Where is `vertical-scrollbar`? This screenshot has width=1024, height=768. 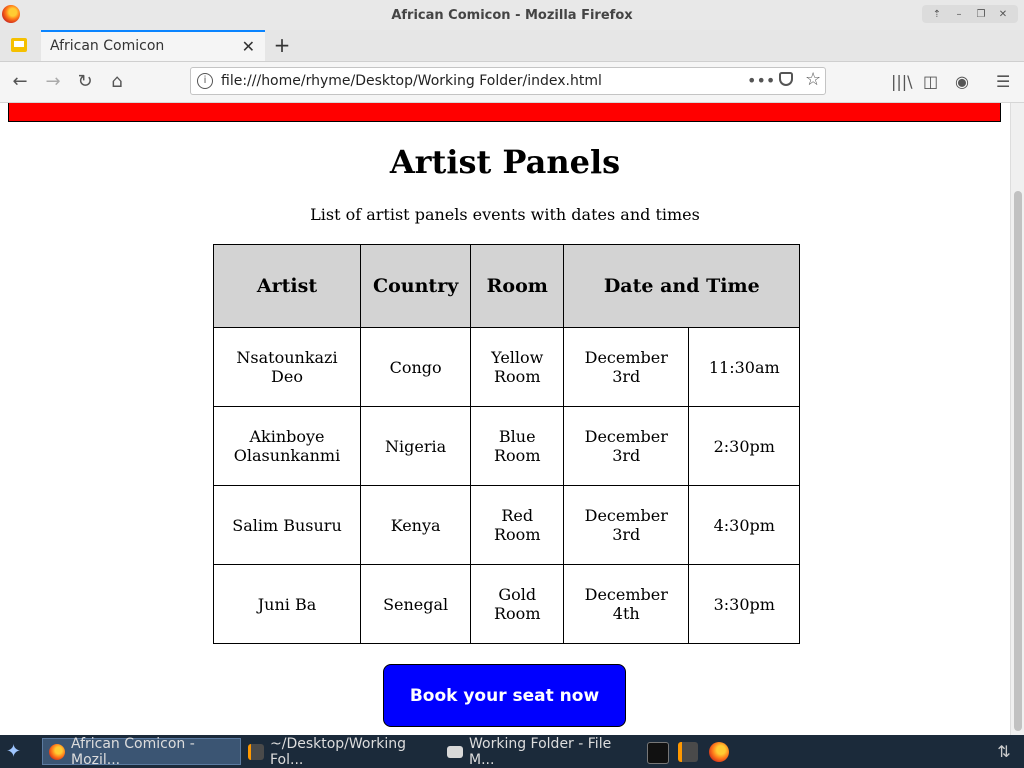
vertical-scrollbar is located at coordinates (1017, 419).